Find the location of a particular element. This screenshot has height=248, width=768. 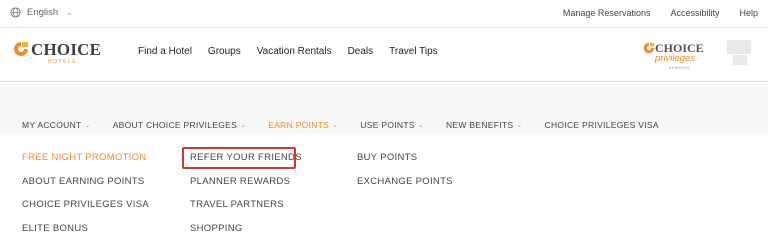

manage-reservations-link: Manage Reservations is located at coordinates (607, 13).